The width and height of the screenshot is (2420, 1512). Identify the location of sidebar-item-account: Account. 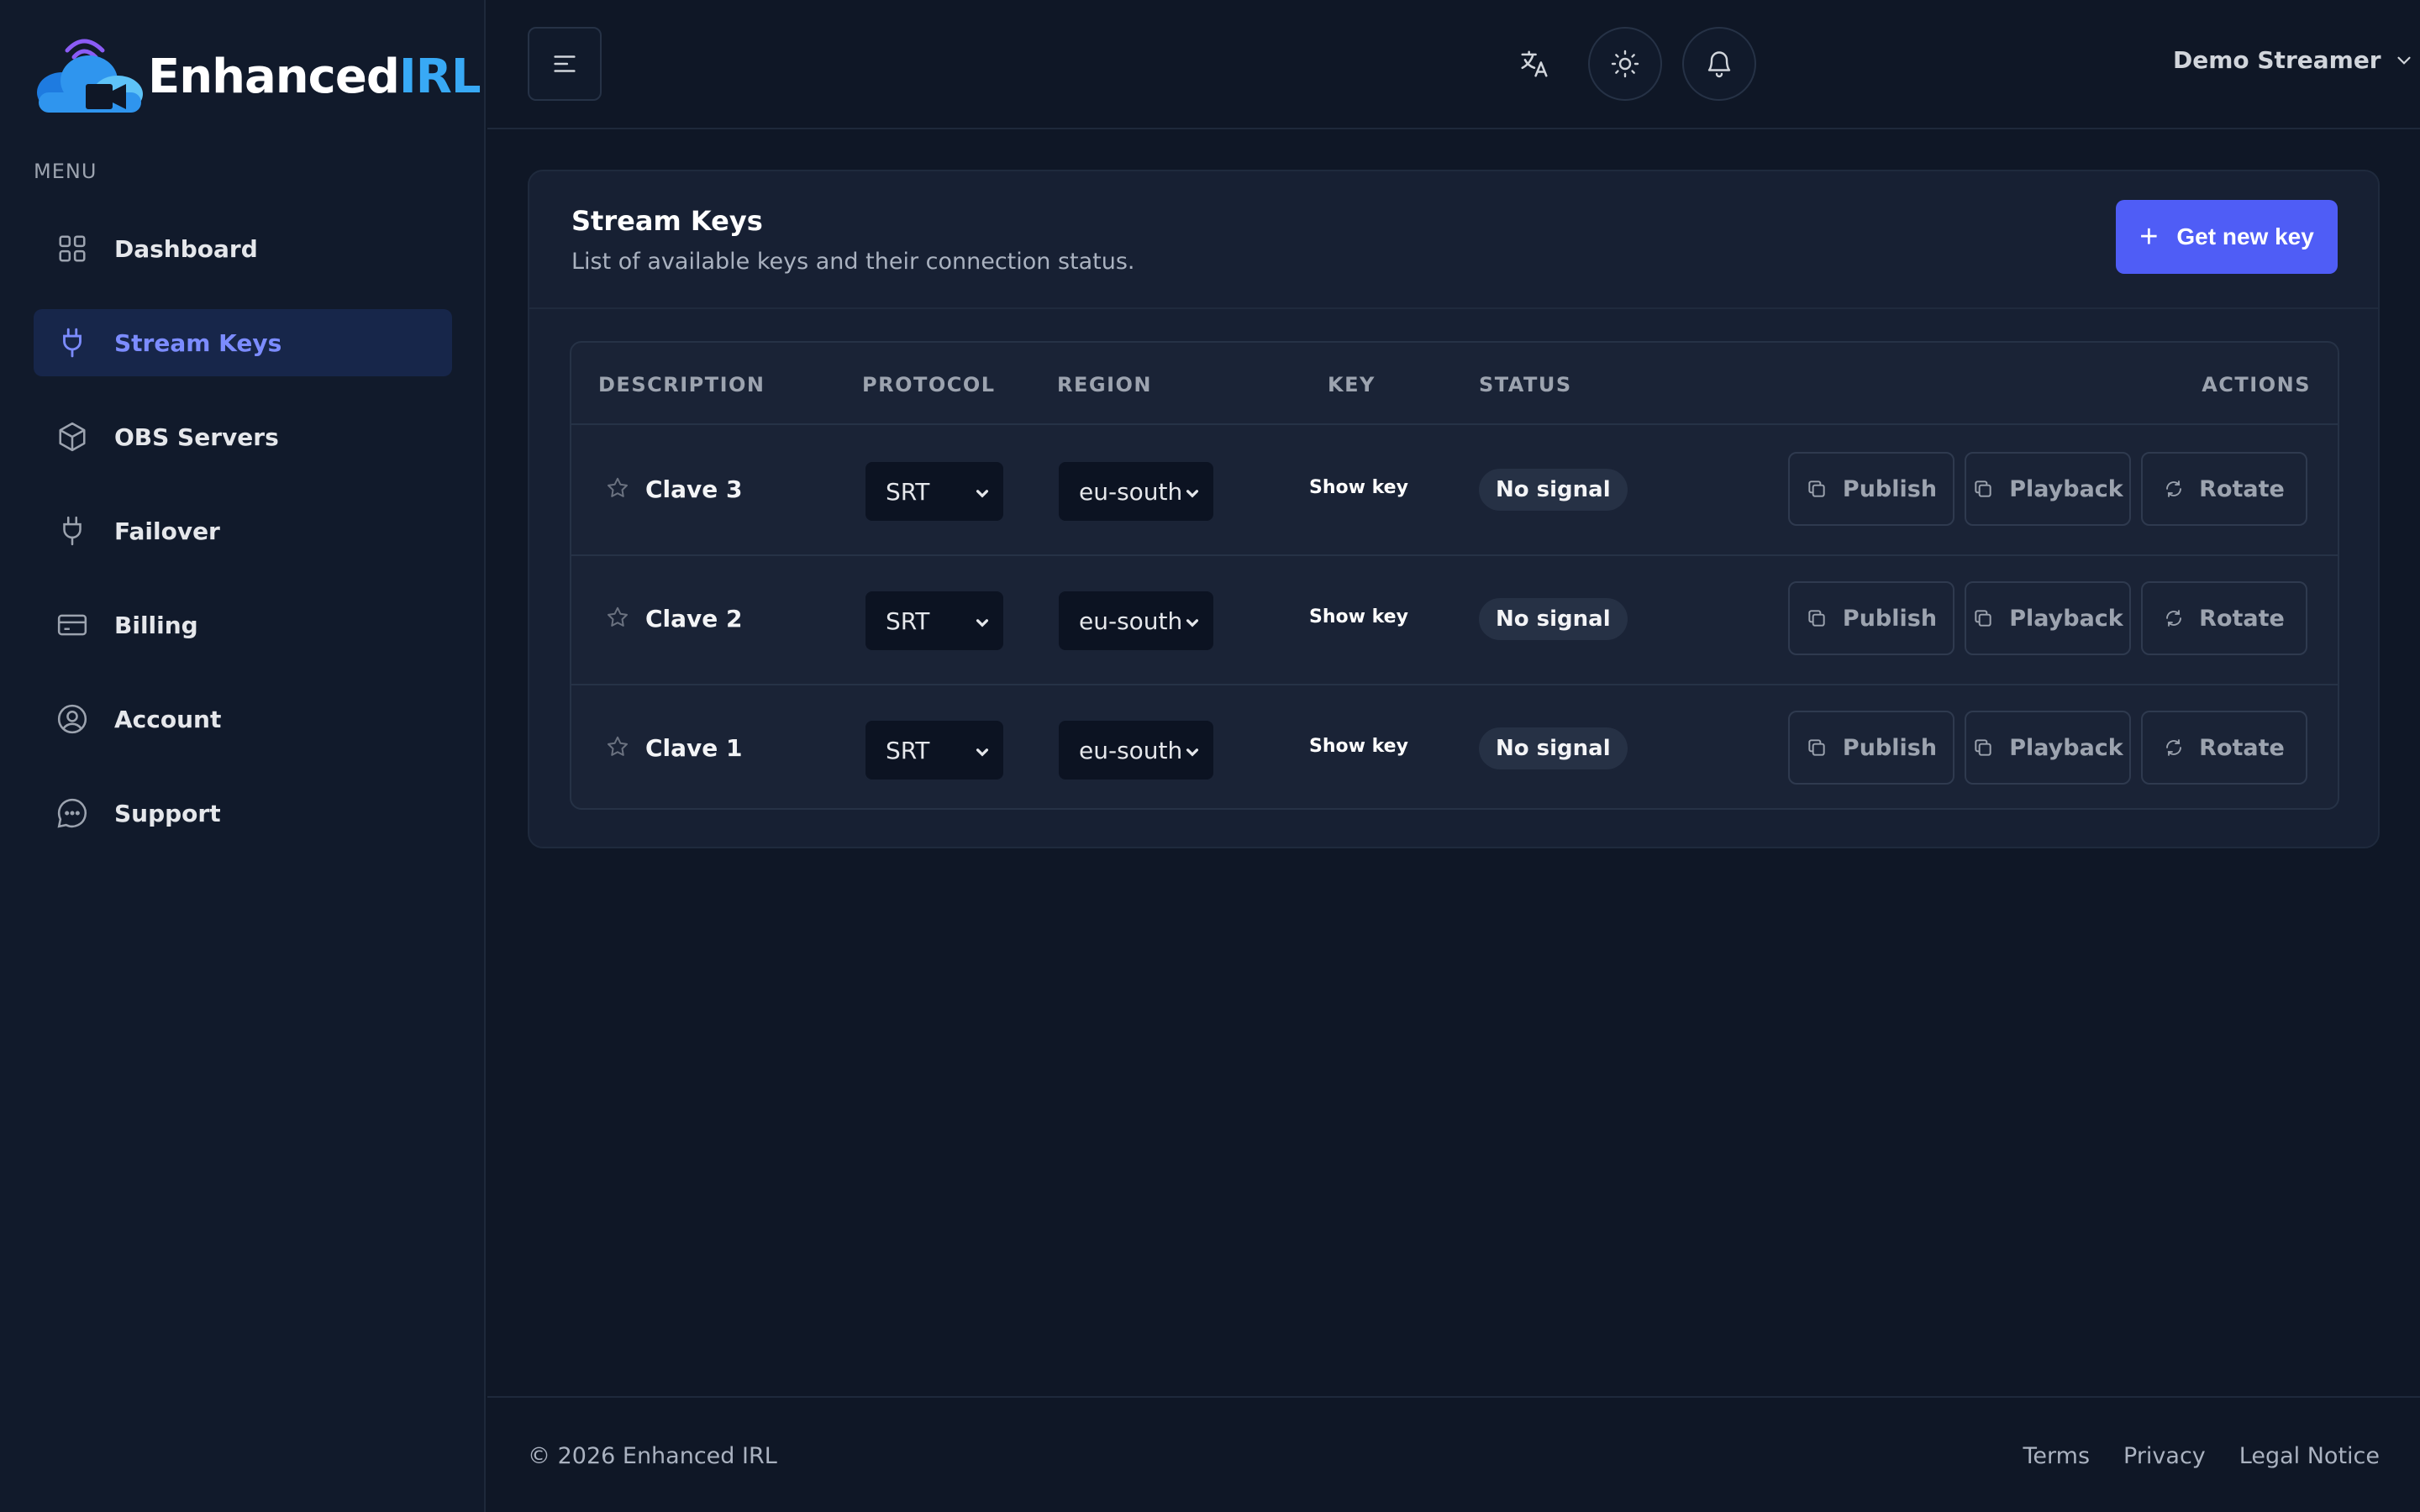
(243, 719).